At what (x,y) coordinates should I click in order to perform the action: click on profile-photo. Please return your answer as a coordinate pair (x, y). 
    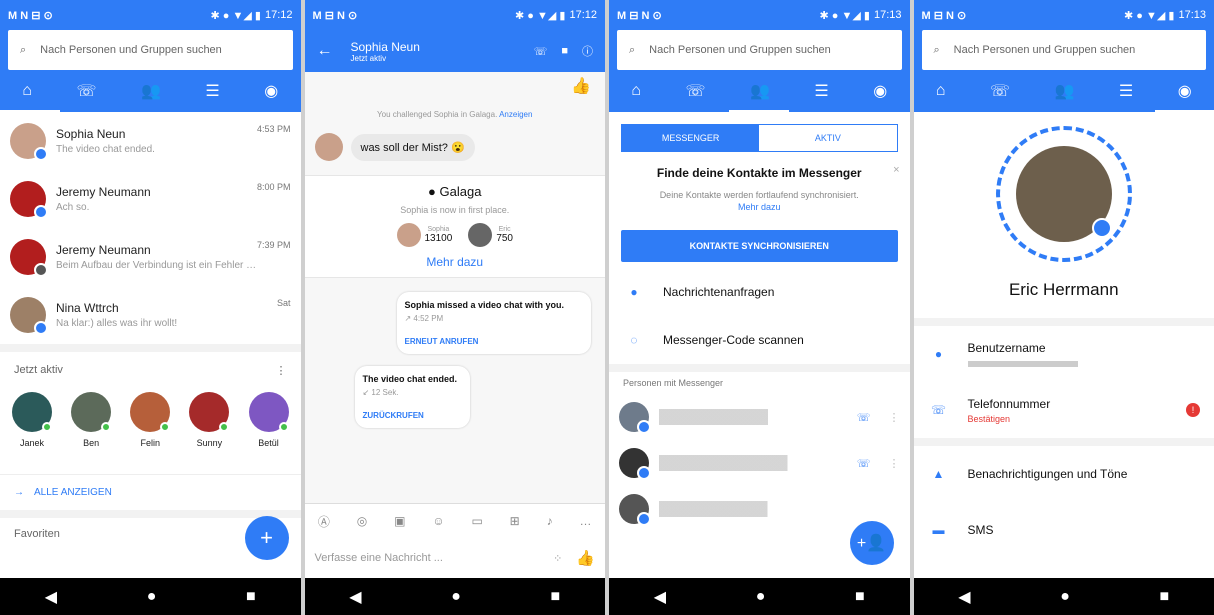
    Looking at the image, I should click on (1063, 194).